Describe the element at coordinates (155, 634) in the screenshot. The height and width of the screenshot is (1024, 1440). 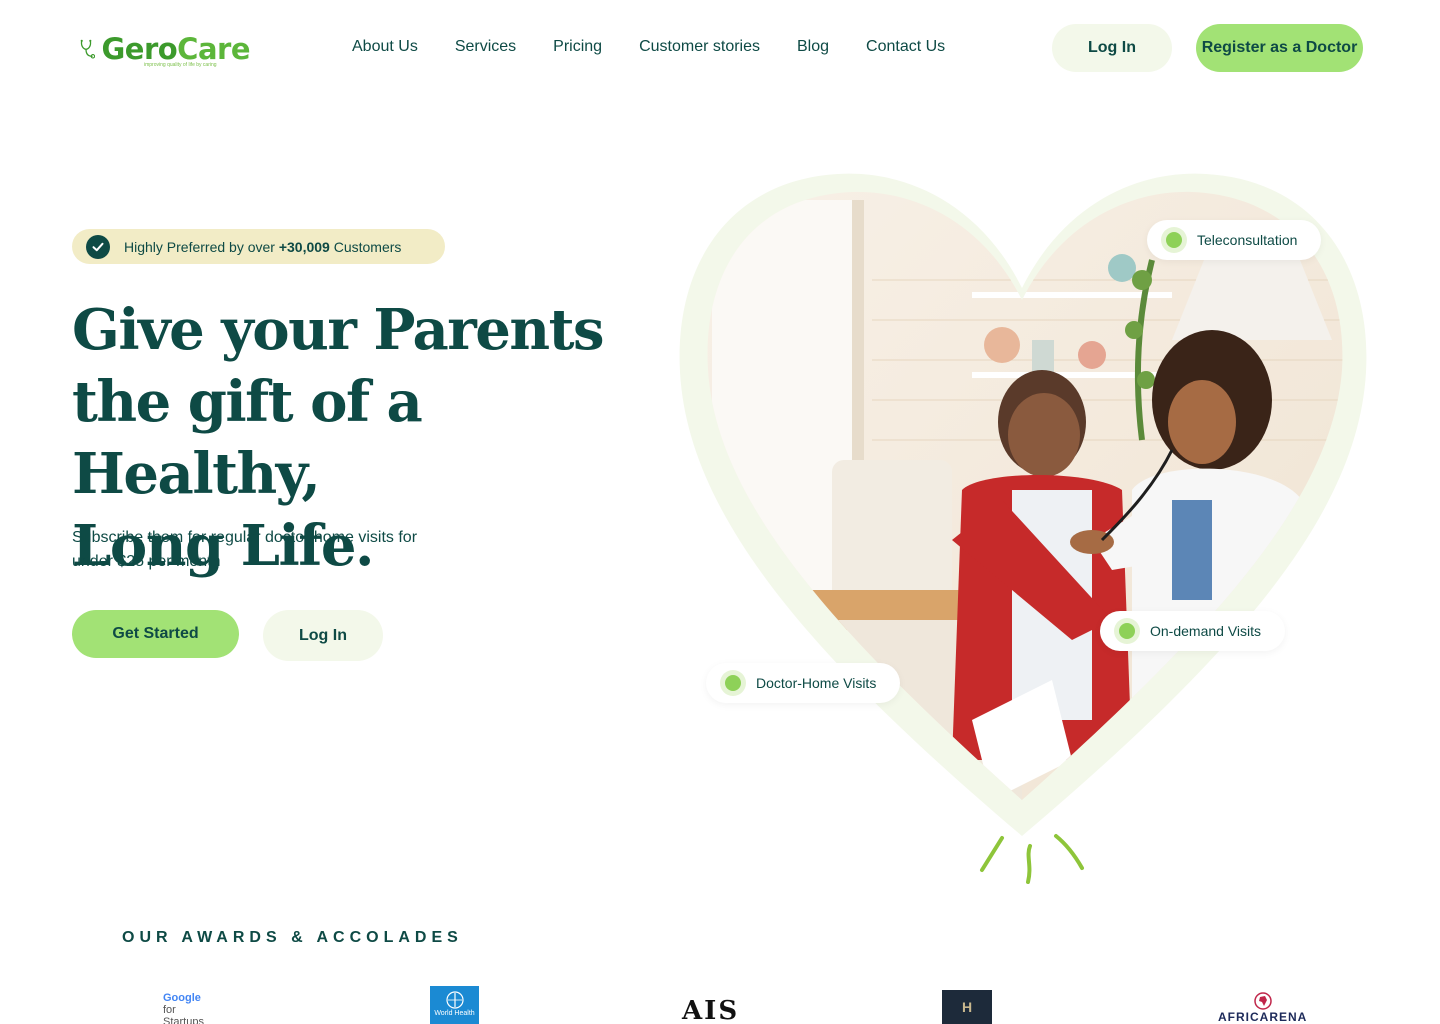
I see `get-started-button: Get Started` at that location.